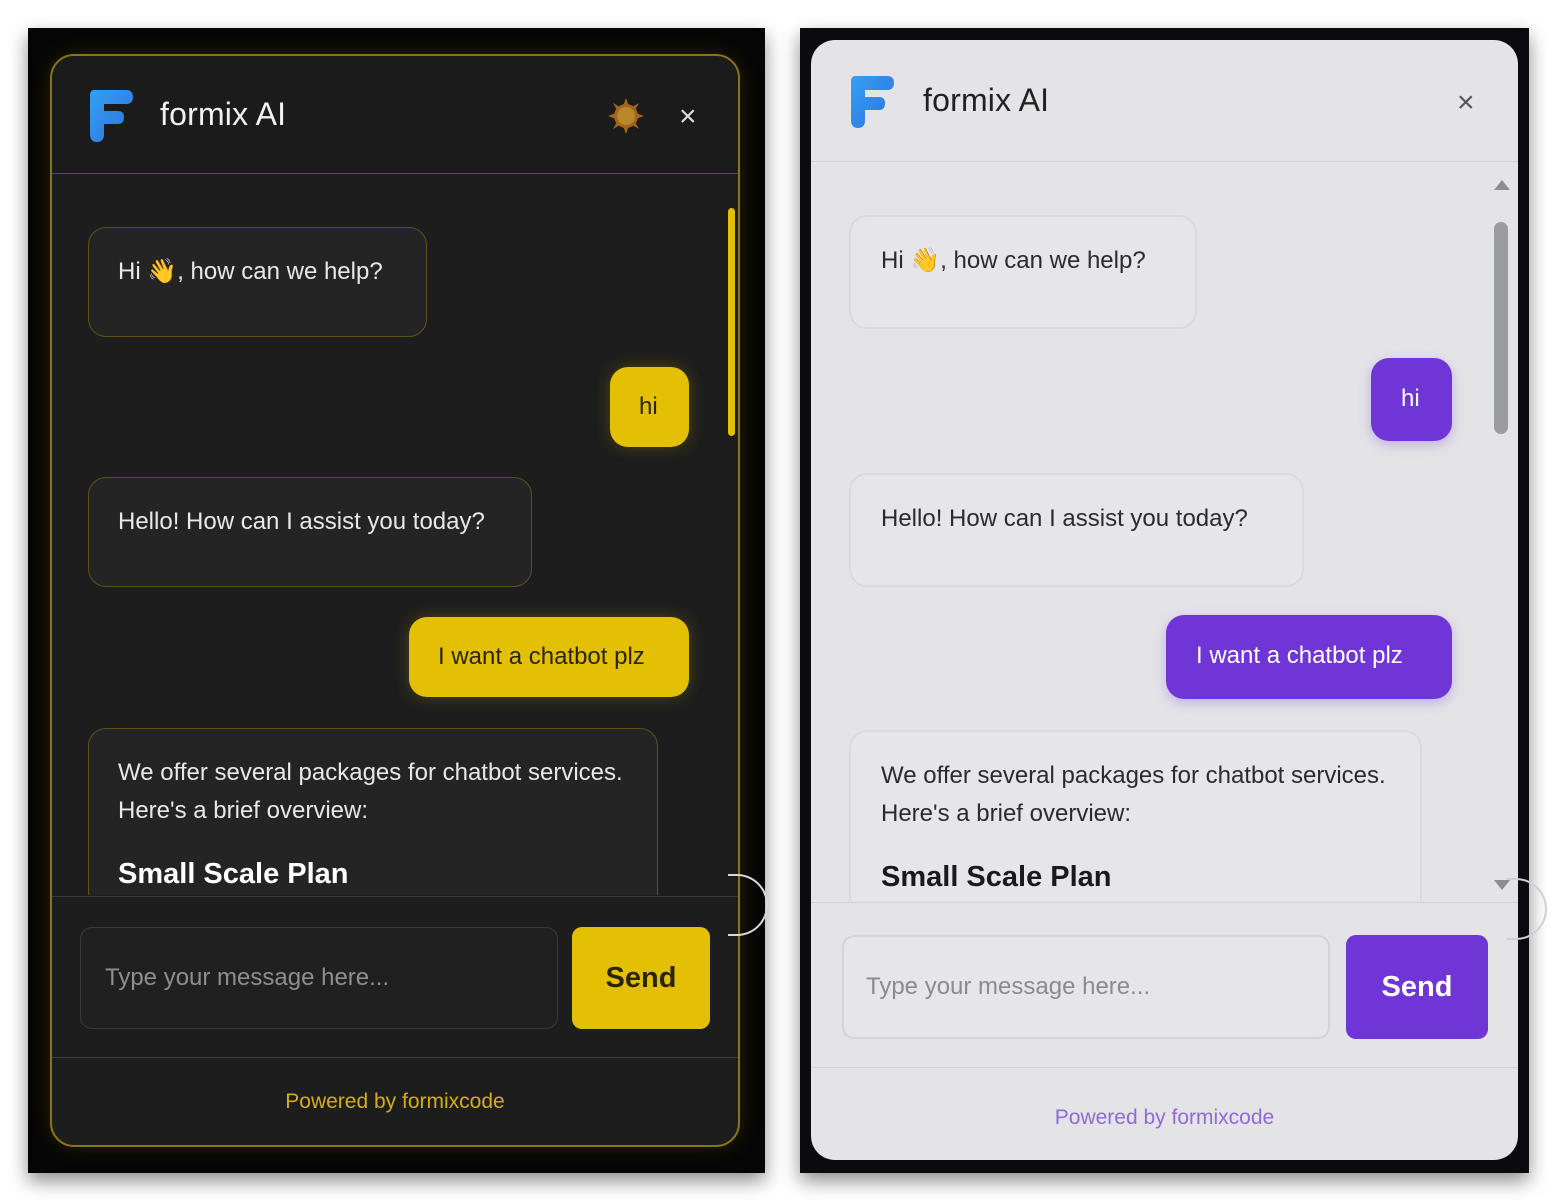  What do you see at coordinates (1502, 185) in the screenshot?
I see `scroll-up-arrow-icon` at bounding box center [1502, 185].